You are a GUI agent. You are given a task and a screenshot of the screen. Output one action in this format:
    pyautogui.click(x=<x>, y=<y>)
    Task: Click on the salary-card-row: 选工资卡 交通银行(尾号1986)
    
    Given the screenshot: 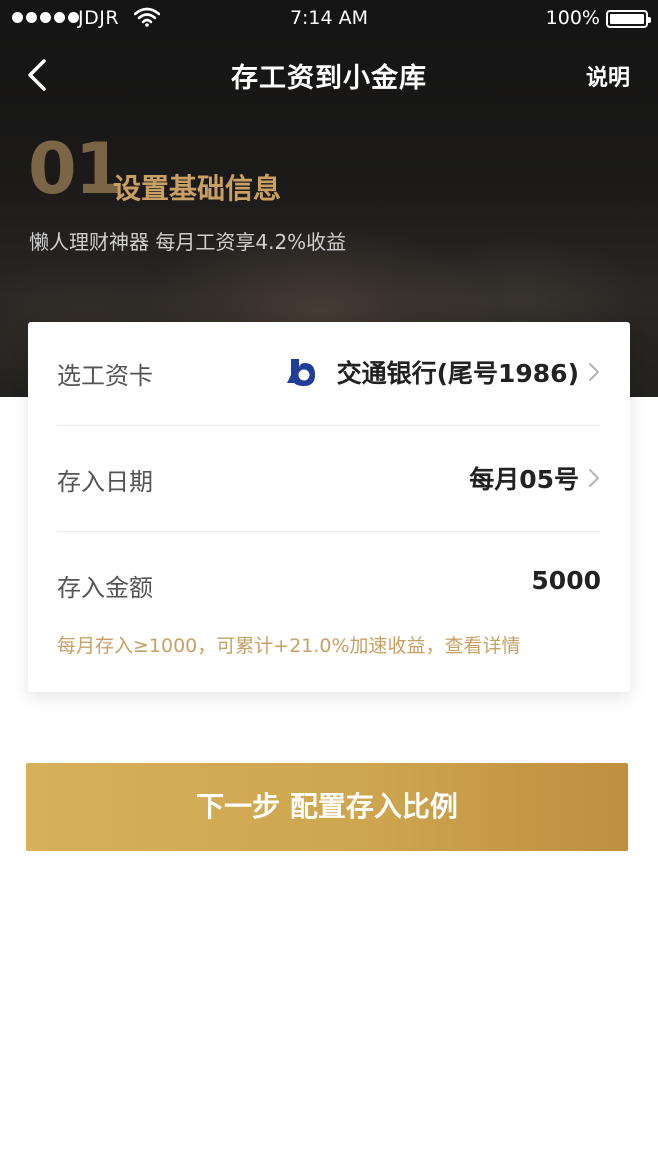 What is the action you would take?
    pyautogui.click(x=329, y=375)
    